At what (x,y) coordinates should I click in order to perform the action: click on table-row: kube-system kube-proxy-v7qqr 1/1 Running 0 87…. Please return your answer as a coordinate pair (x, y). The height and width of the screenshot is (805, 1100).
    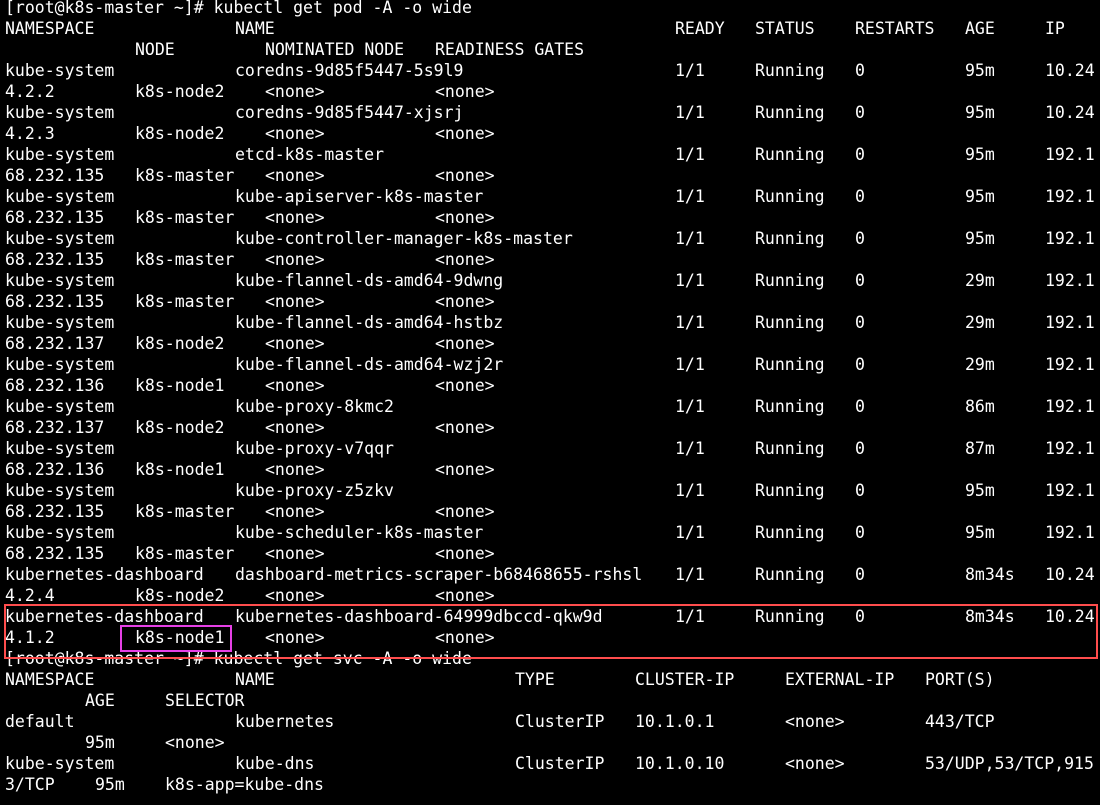
    Looking at the image, I should click on (550, 448).